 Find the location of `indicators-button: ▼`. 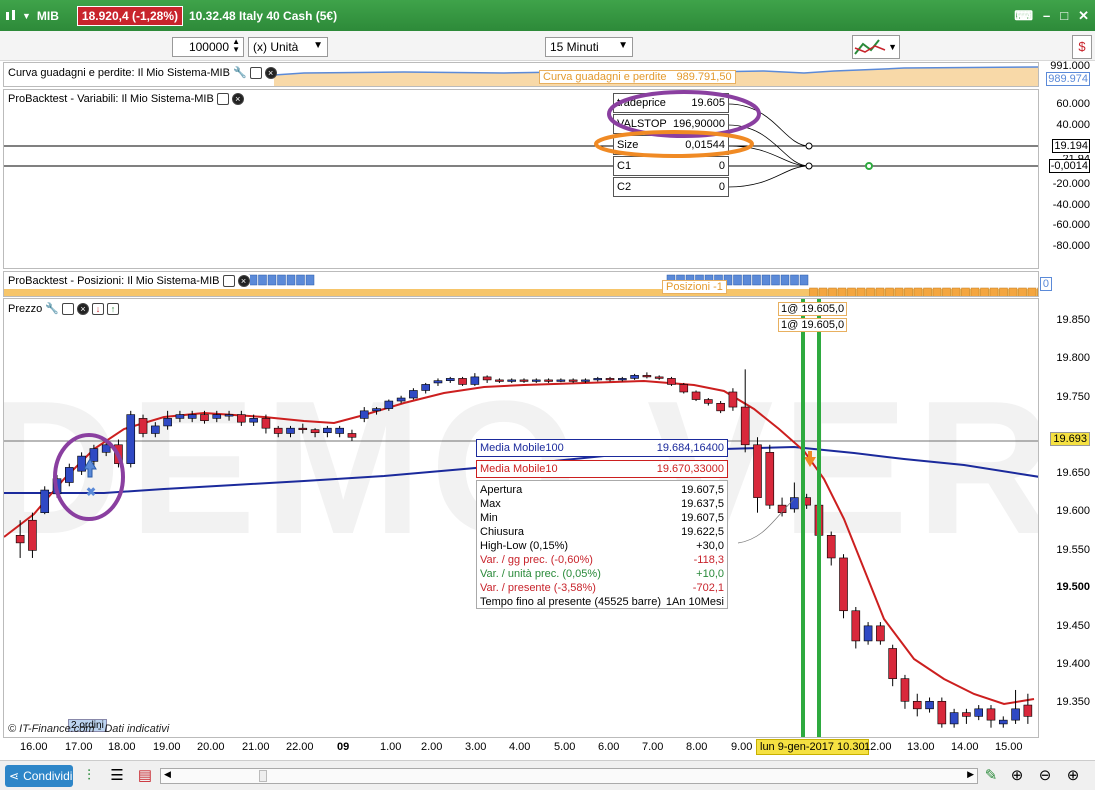

indicators-button: ▼ is located at coordinates (876, 47).